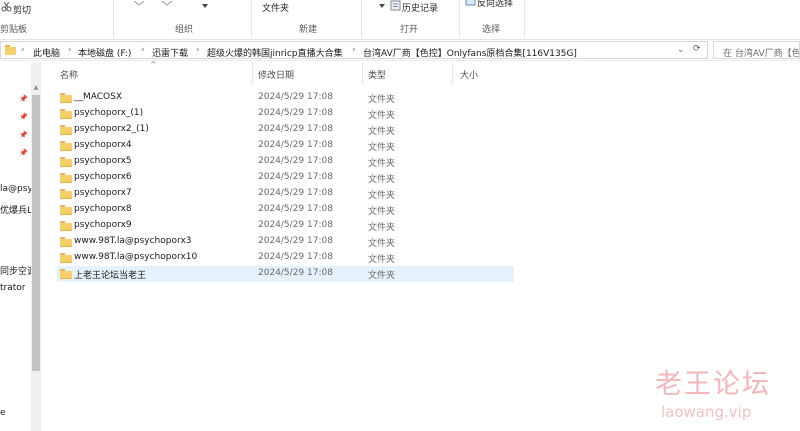 The image size is (800, 431). I want to click on file-row: www.98T.la@psychoporx3 2024/5/29 17:08 文件夹, so click(285, 242).